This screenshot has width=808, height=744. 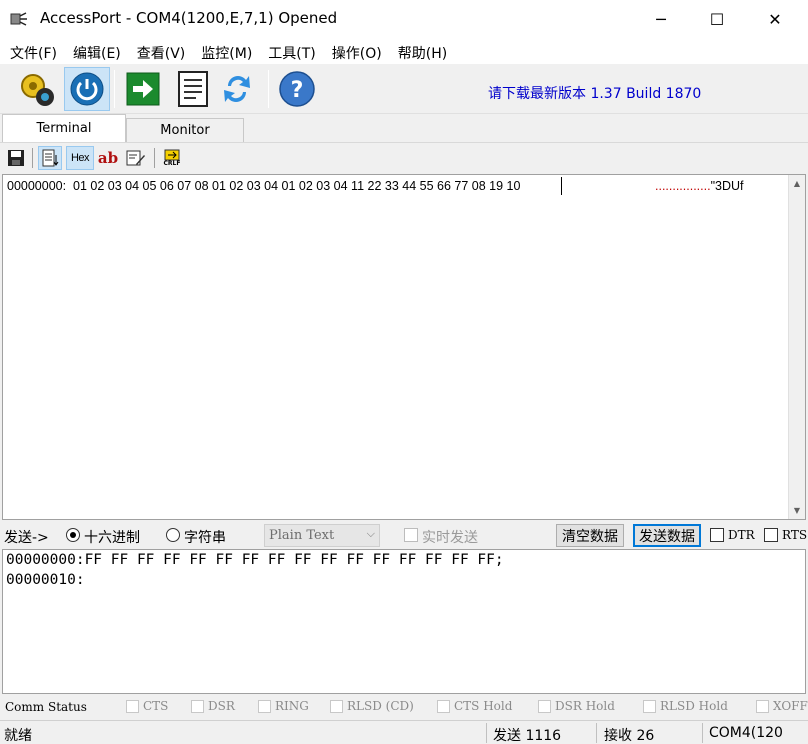 What do you see at coordinates (173, 535) in the screenshot?
I see `radio-string` at bounding box center [173, 535].